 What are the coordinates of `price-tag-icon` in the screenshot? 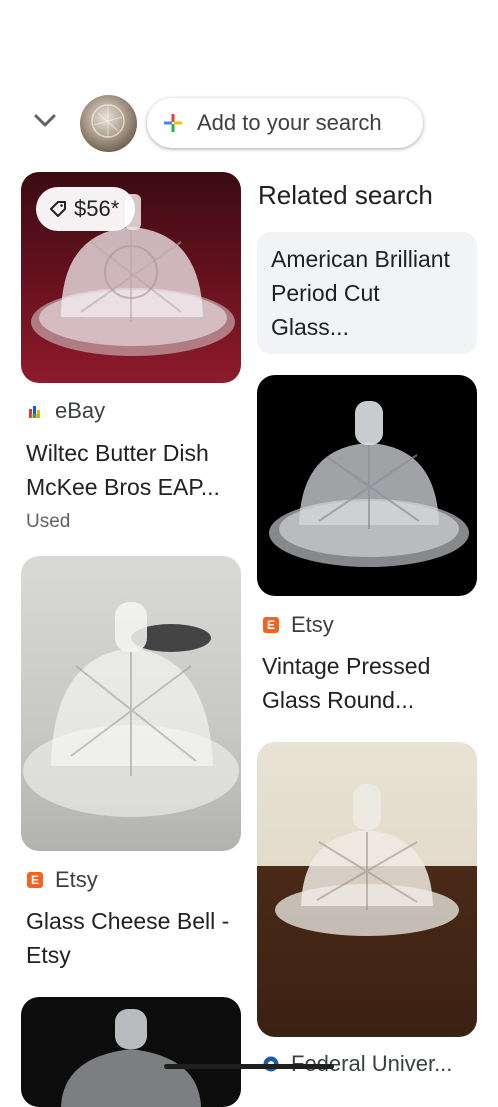 It's located at (58, 209).